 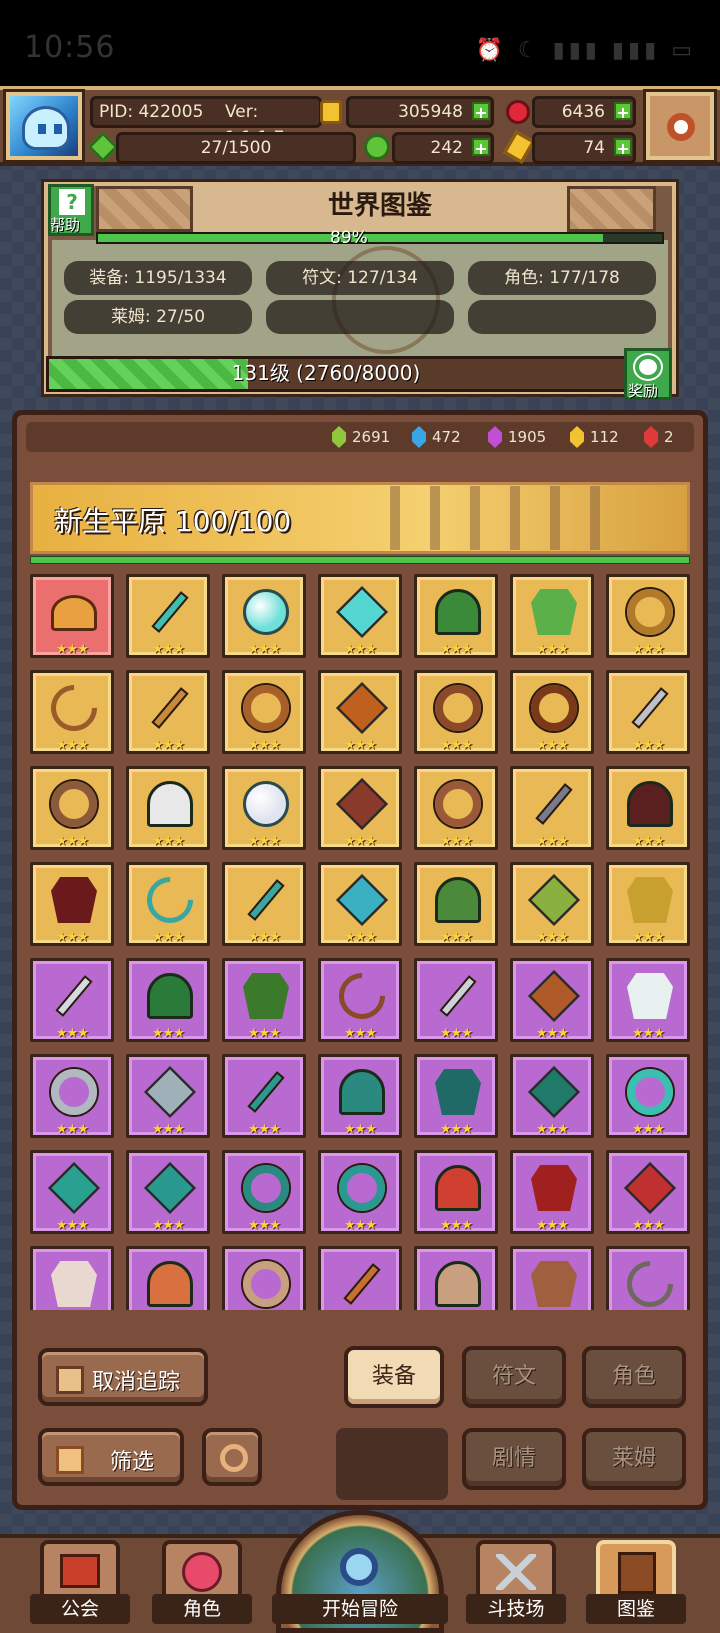 What do you see at coordinates (514, 1377) in the screenshot?
I see `tab-rune: 符文` at bounding box center [514, 1377].